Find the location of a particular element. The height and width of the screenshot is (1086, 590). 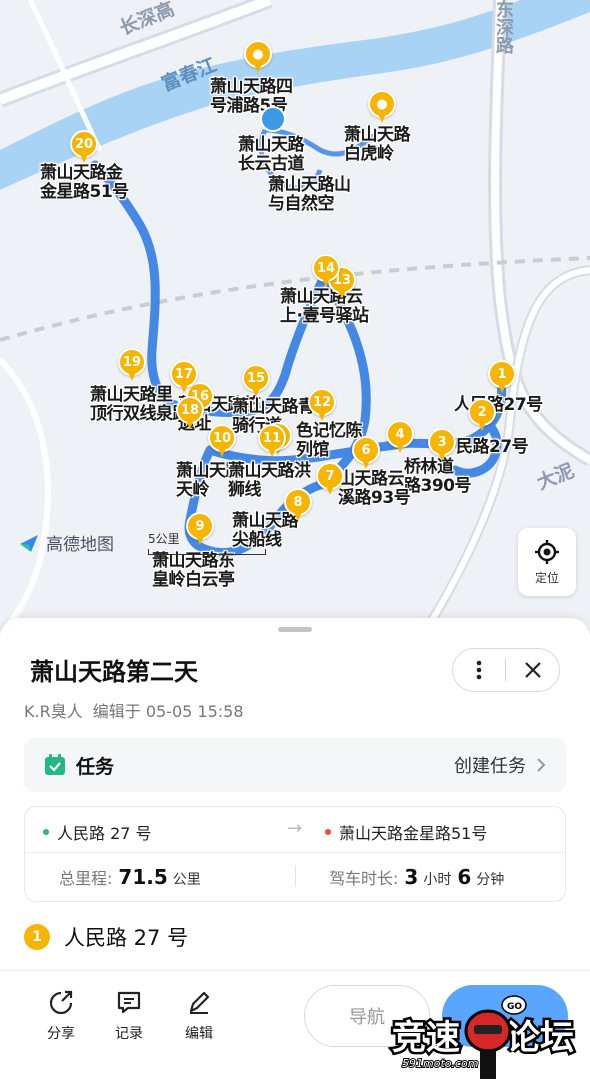

endpoints-row: 人民路 27 号 → 萧山天路金星路51号 is located at coordinates (295, 830).